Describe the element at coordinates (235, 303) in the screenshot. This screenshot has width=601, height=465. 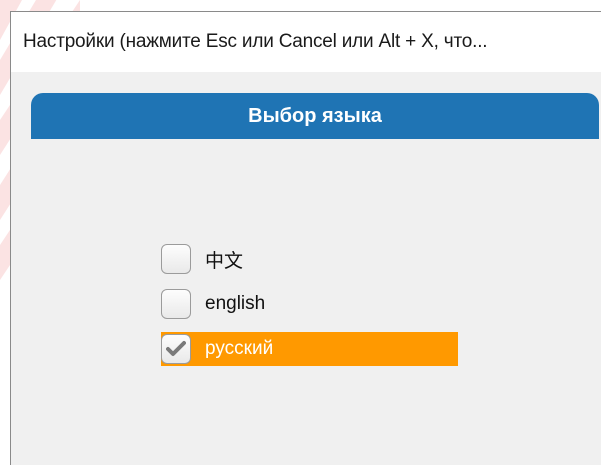
I see `language-label: english` at that location.